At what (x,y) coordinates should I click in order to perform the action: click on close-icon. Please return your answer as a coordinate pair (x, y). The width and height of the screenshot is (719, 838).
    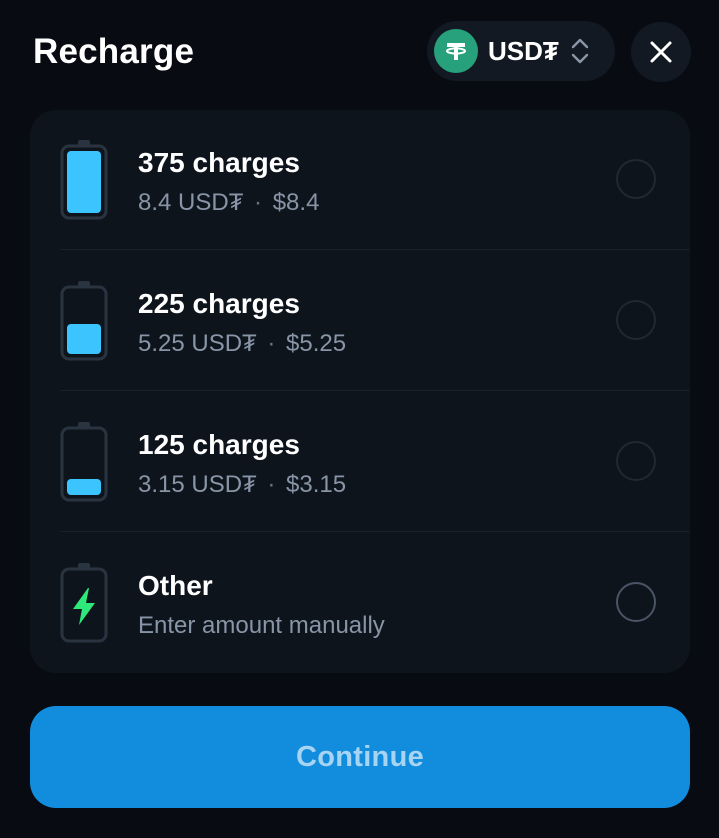
    Looking at the image, I should click on (661, 52).